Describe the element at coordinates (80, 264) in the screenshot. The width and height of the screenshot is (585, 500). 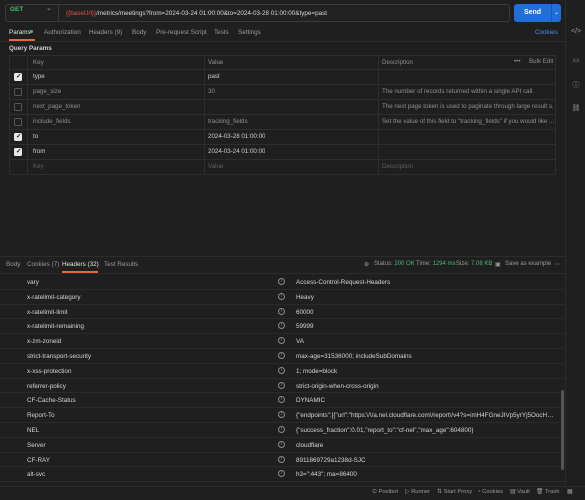
I see `res-tab-headers: Headers (32)` at that location.